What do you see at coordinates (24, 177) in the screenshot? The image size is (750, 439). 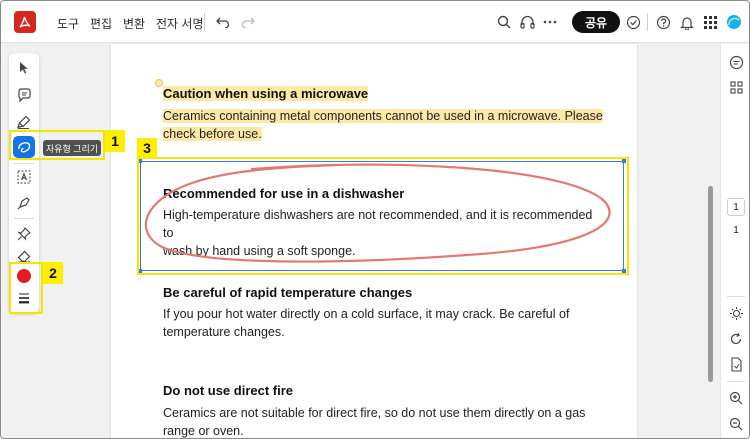 I see `text-box-icon` at bounding box center [24, 177].